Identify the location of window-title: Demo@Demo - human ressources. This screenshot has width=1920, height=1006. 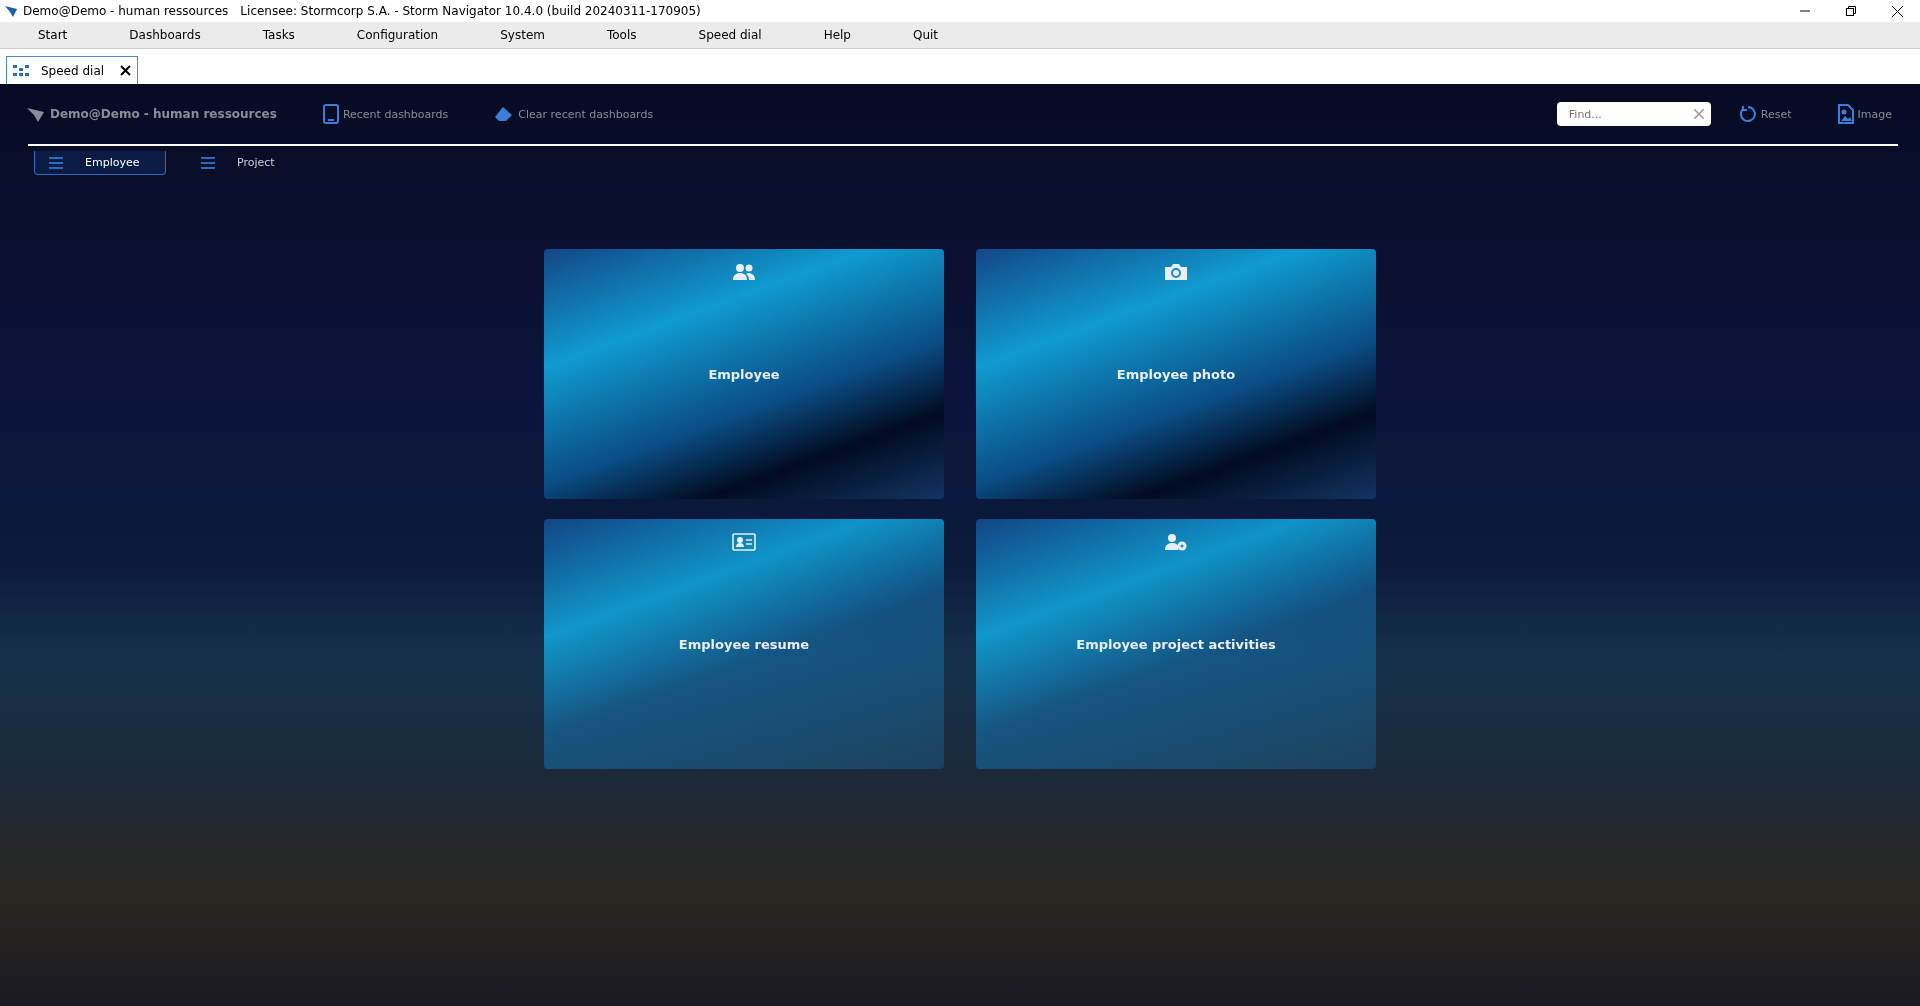
(126, 11).